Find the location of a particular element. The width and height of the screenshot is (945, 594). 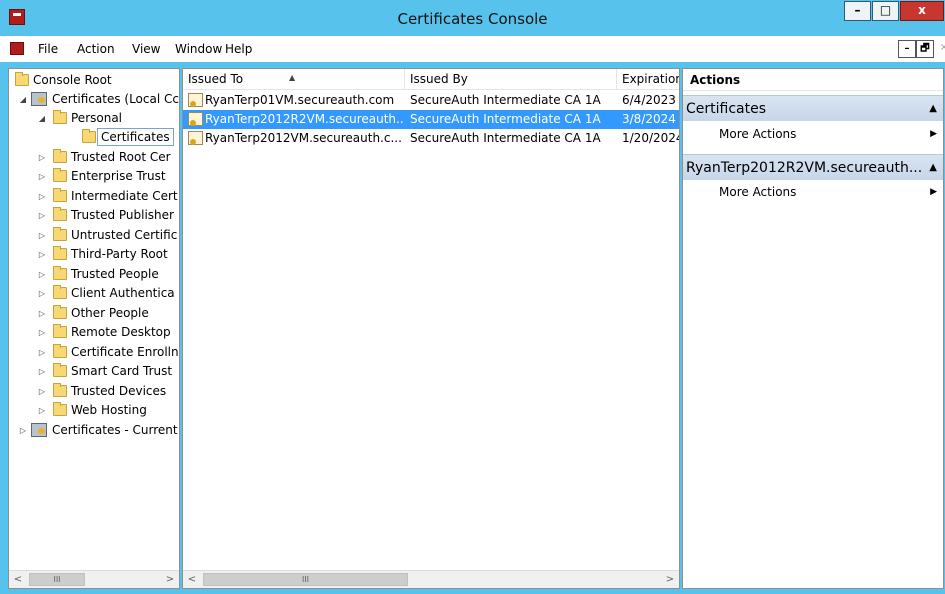

menu-window: Window is located at coordinates (198, 49).